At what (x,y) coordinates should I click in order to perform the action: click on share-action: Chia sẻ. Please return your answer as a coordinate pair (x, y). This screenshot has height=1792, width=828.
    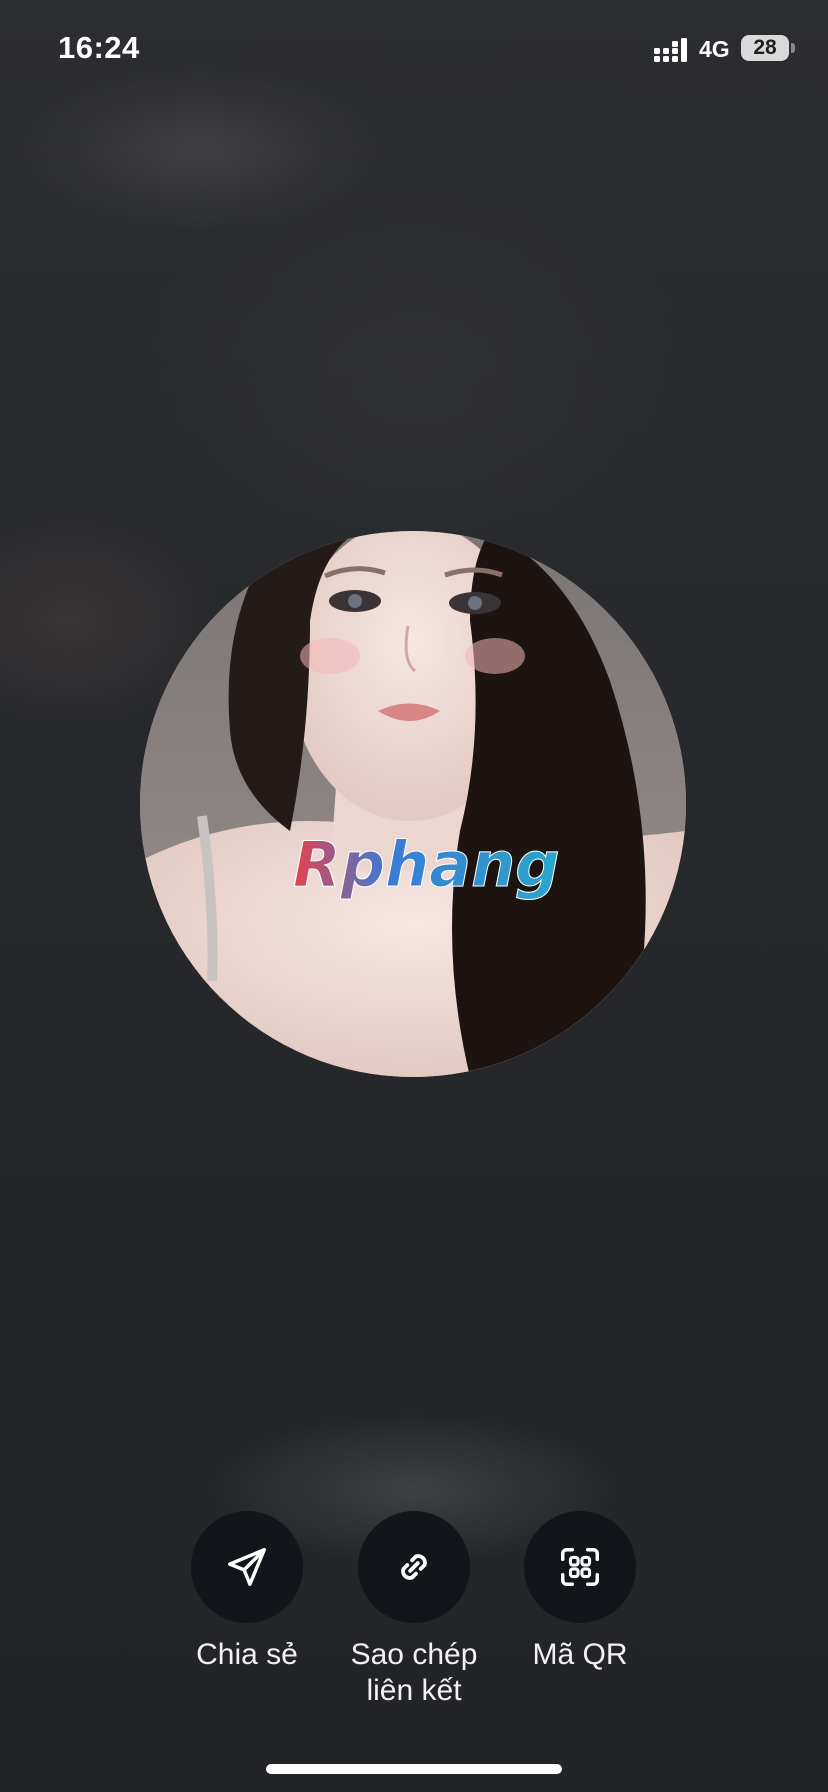
    Looking at the image, I should click on (247, 1592).